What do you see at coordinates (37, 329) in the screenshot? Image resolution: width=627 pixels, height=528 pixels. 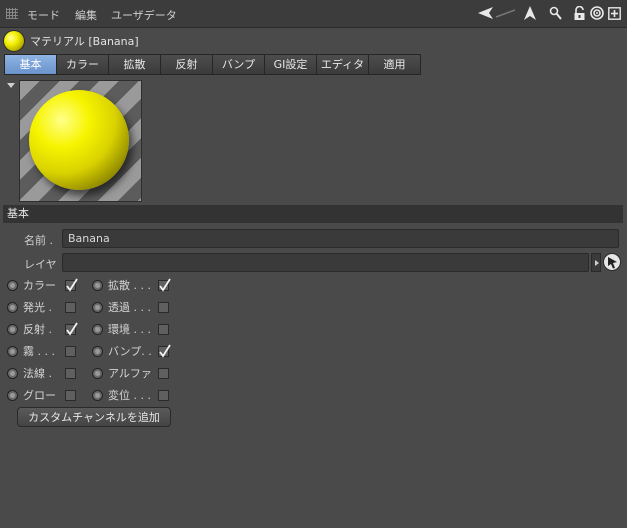 I see `channel-label: 反射 .` at bounding box center [37, 329].